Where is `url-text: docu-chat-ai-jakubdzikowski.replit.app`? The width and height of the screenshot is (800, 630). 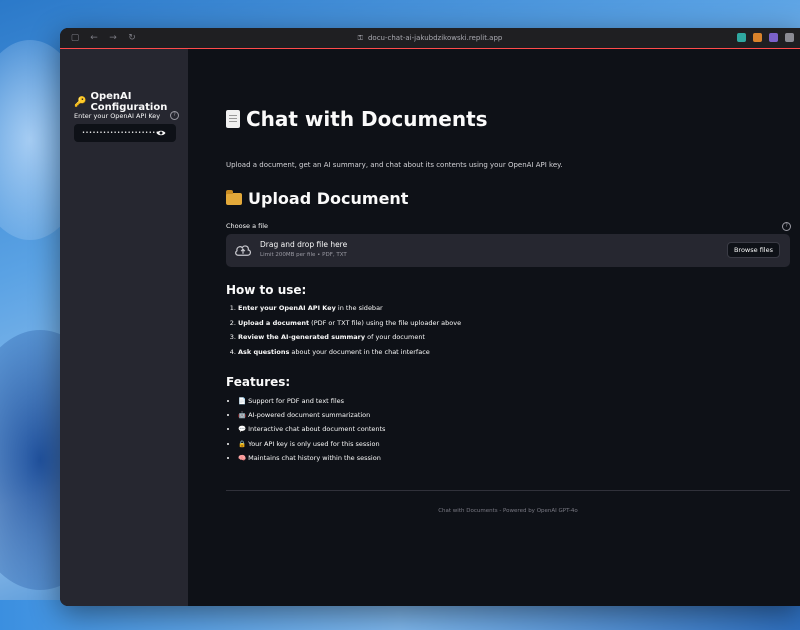
url-text: docu-chat-ai-jakubdzikowski.replit.app is located at coordinates (435, 38).